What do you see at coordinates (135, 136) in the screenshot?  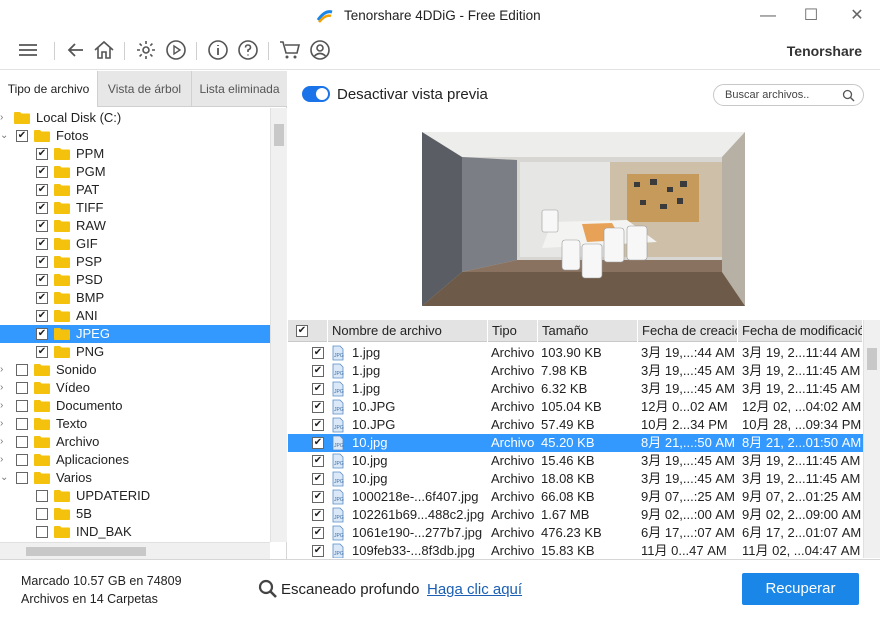 I see `tree-item: ⌄ ✔ Fotos` at bounding box center [135, 136].